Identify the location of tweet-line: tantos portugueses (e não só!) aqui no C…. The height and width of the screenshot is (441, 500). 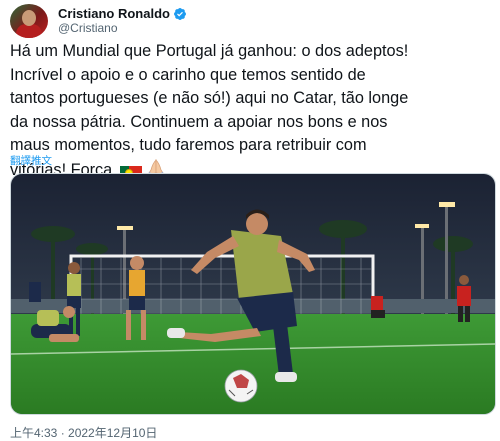
(209, 98).